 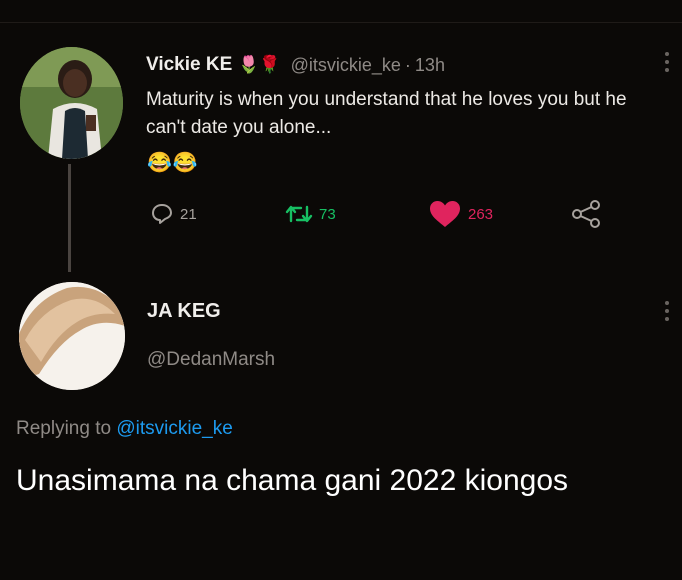 I want to click on reply-author-handle: @DedanMarsh, so click(x=211, y=360).